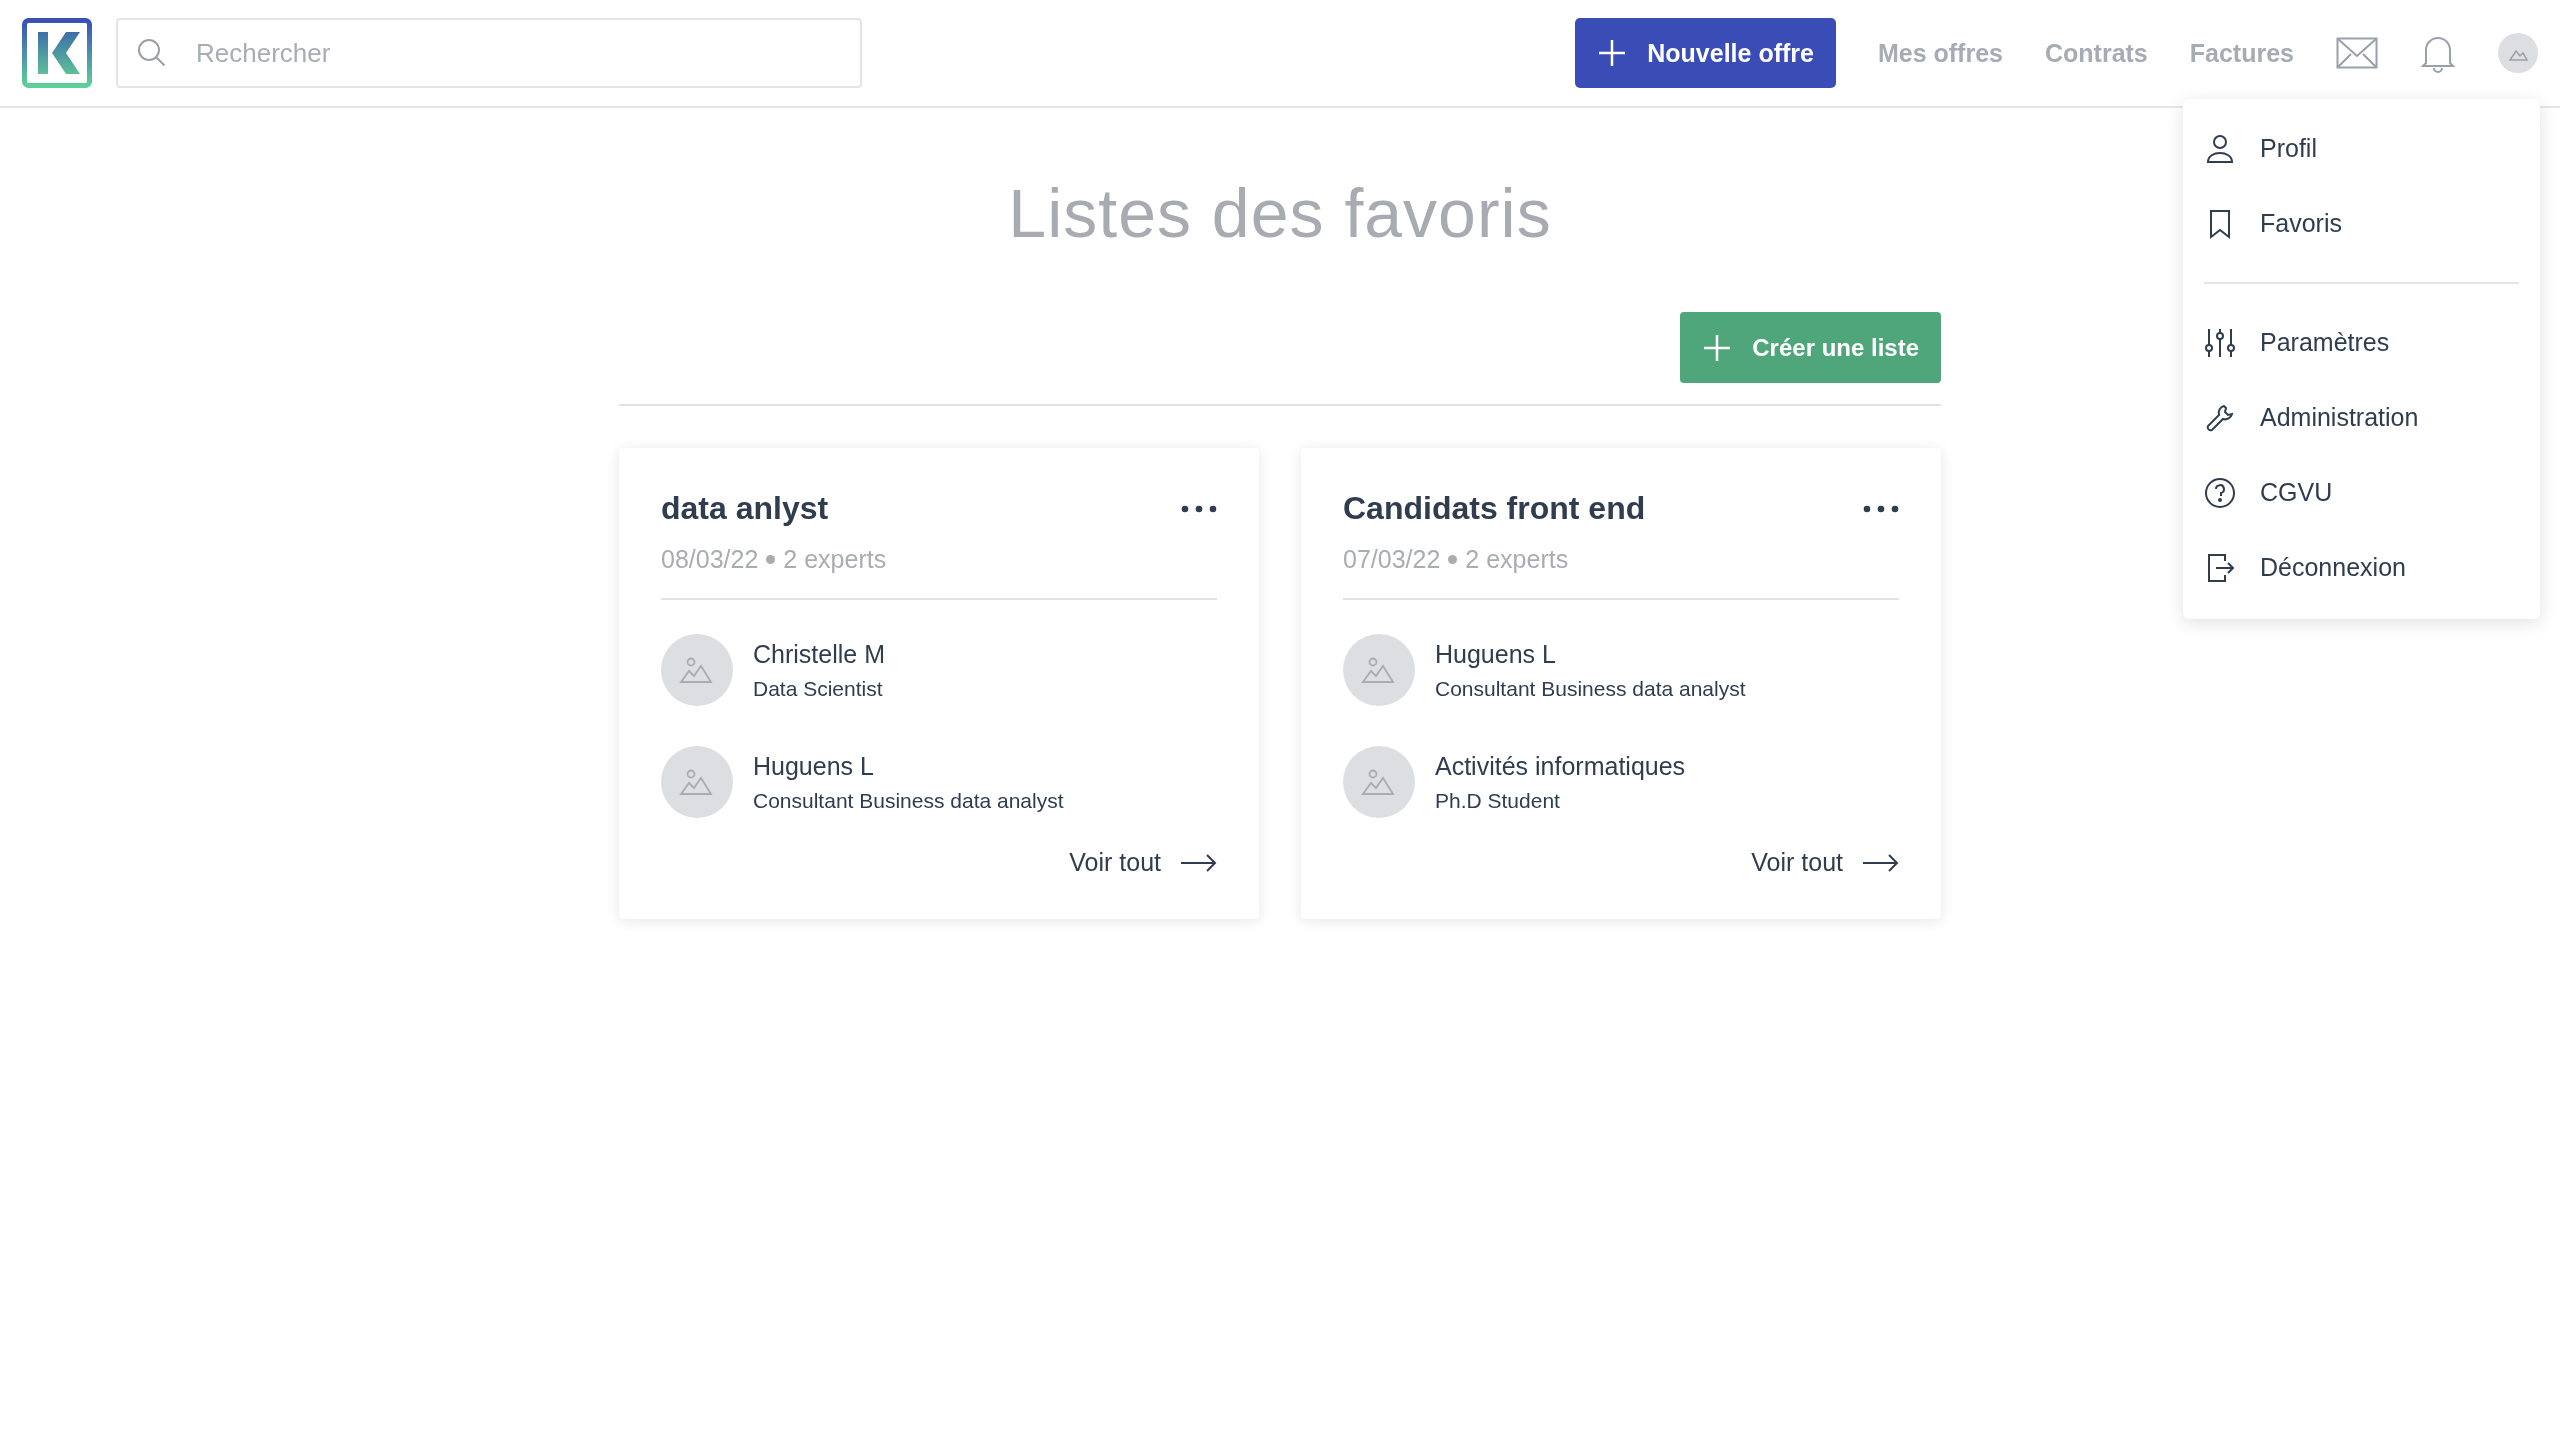 This screenshot has height=1452, width=2560. I want to click on list-date: 08/03/22, so click(710, 559).